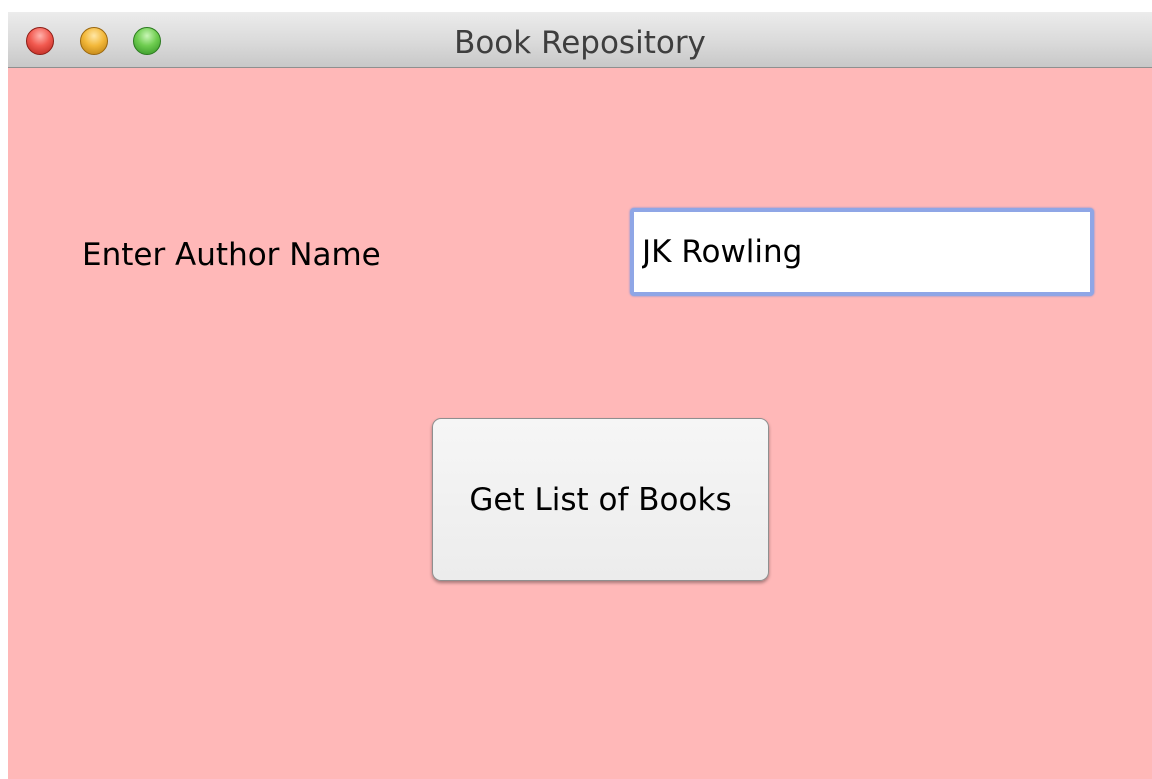  Describe the element at coordinates (600, 499) in the screenshot. I see `get-list-of-books-button: Get List of Books` at that location.